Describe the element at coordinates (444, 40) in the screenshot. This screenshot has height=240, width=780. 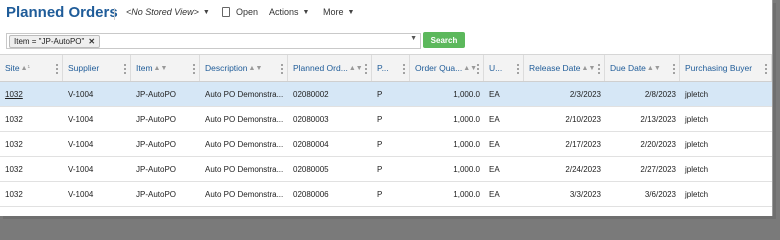
I see `search-button: Search` at that location.